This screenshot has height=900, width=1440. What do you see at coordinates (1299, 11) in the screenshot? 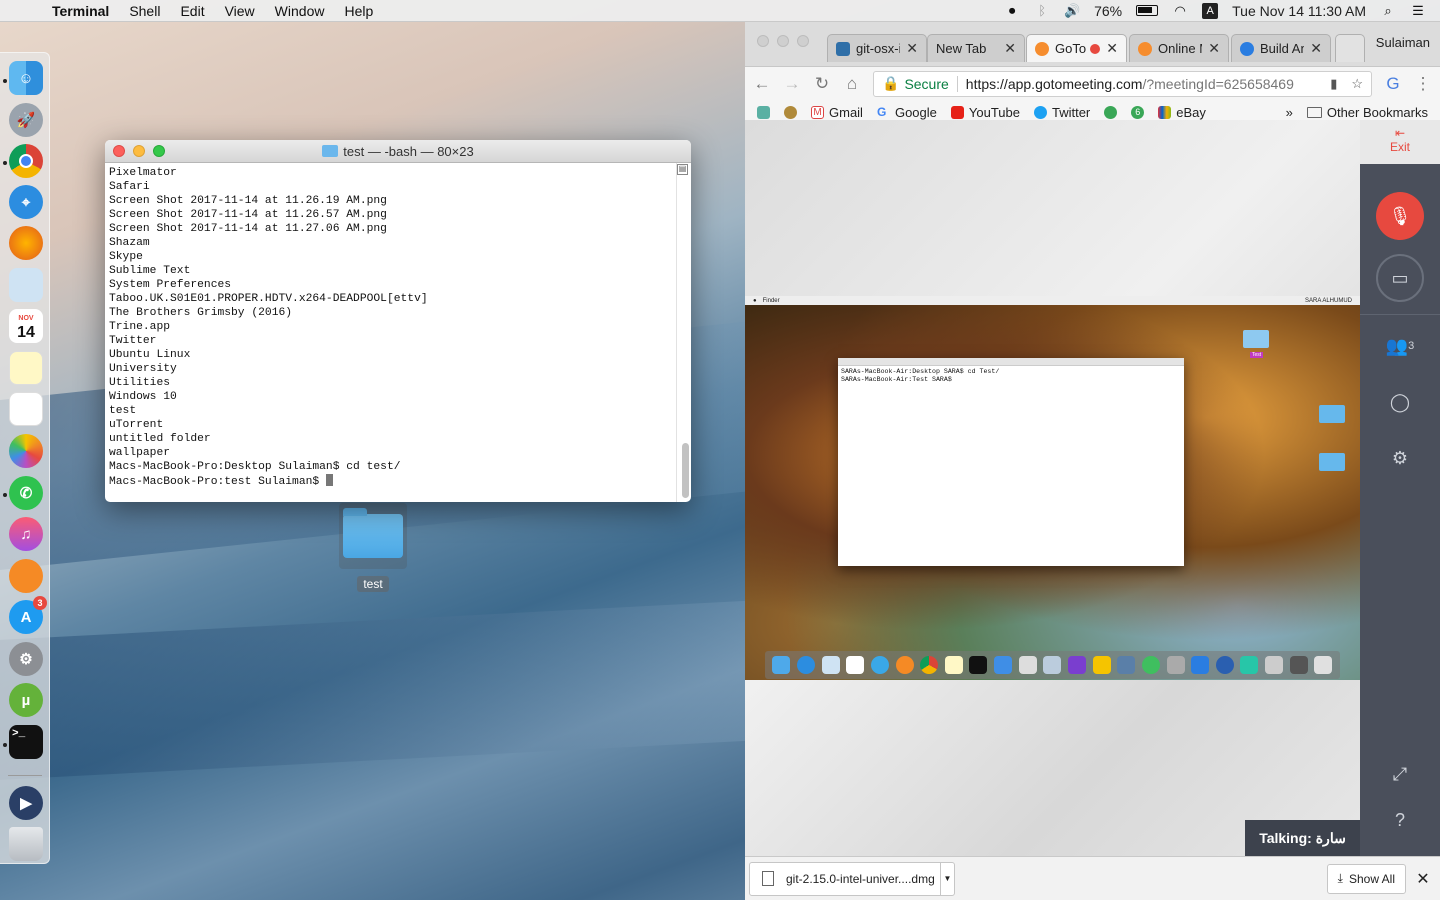
I see `clock: Tue Nov 14 11:30 AM` at bounding box center [1299, 11].